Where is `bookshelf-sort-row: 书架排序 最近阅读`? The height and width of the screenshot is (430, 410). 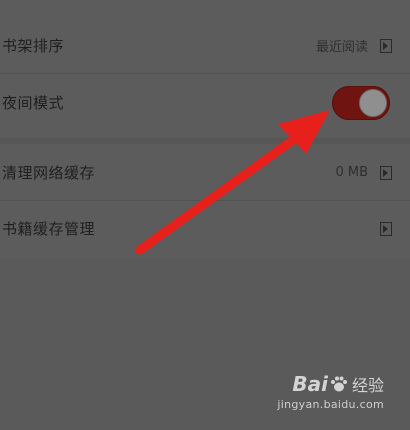
bookshelf-sort-row: 书架排序 最近阅读 is located at coordinates (205, 45).